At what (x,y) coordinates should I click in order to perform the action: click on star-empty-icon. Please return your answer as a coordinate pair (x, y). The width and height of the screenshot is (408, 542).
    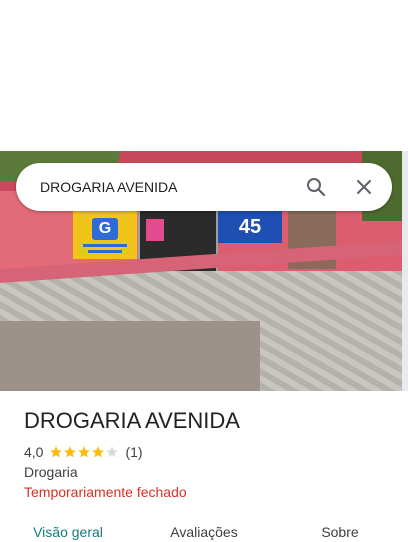
    Looking at the image, I should click on (112, 452).